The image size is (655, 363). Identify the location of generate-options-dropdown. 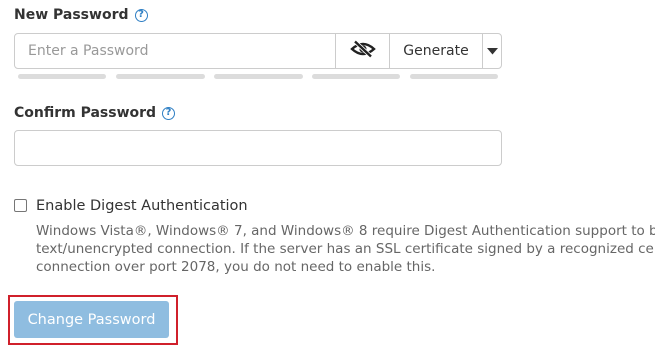
(491, 51).